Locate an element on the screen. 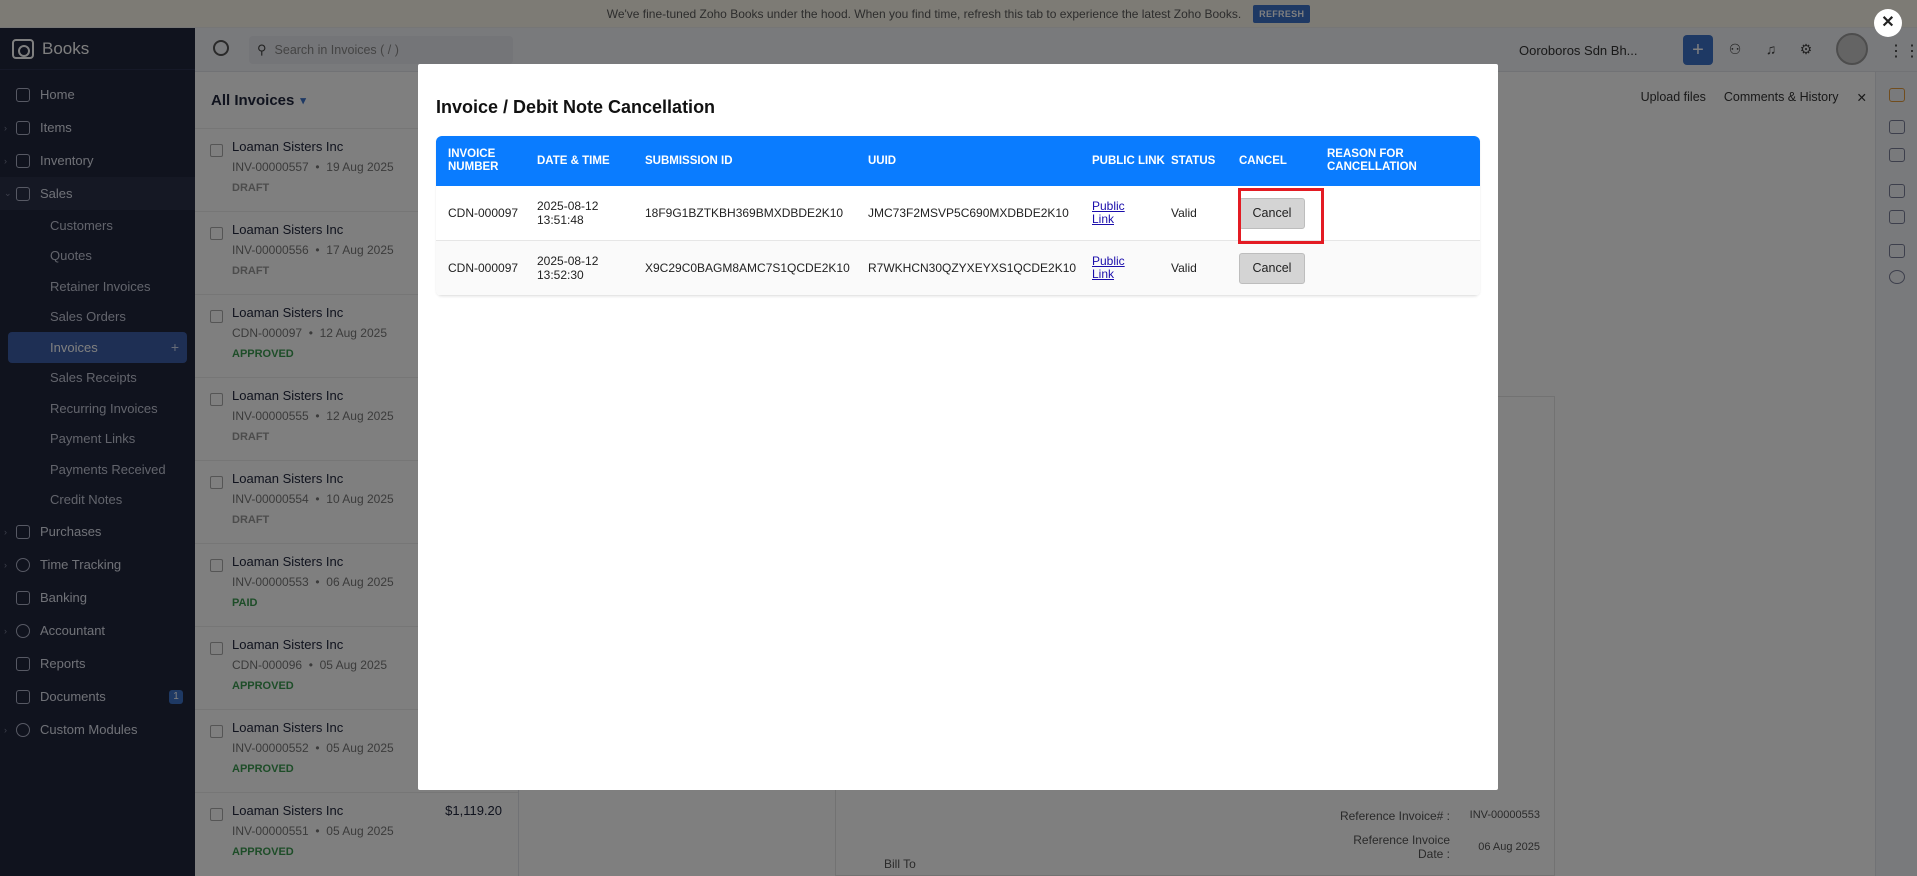 The image size is (1917, 876). cell-datetime: 2025-08-12 13:51:48 is located at coordinates (568, 213).